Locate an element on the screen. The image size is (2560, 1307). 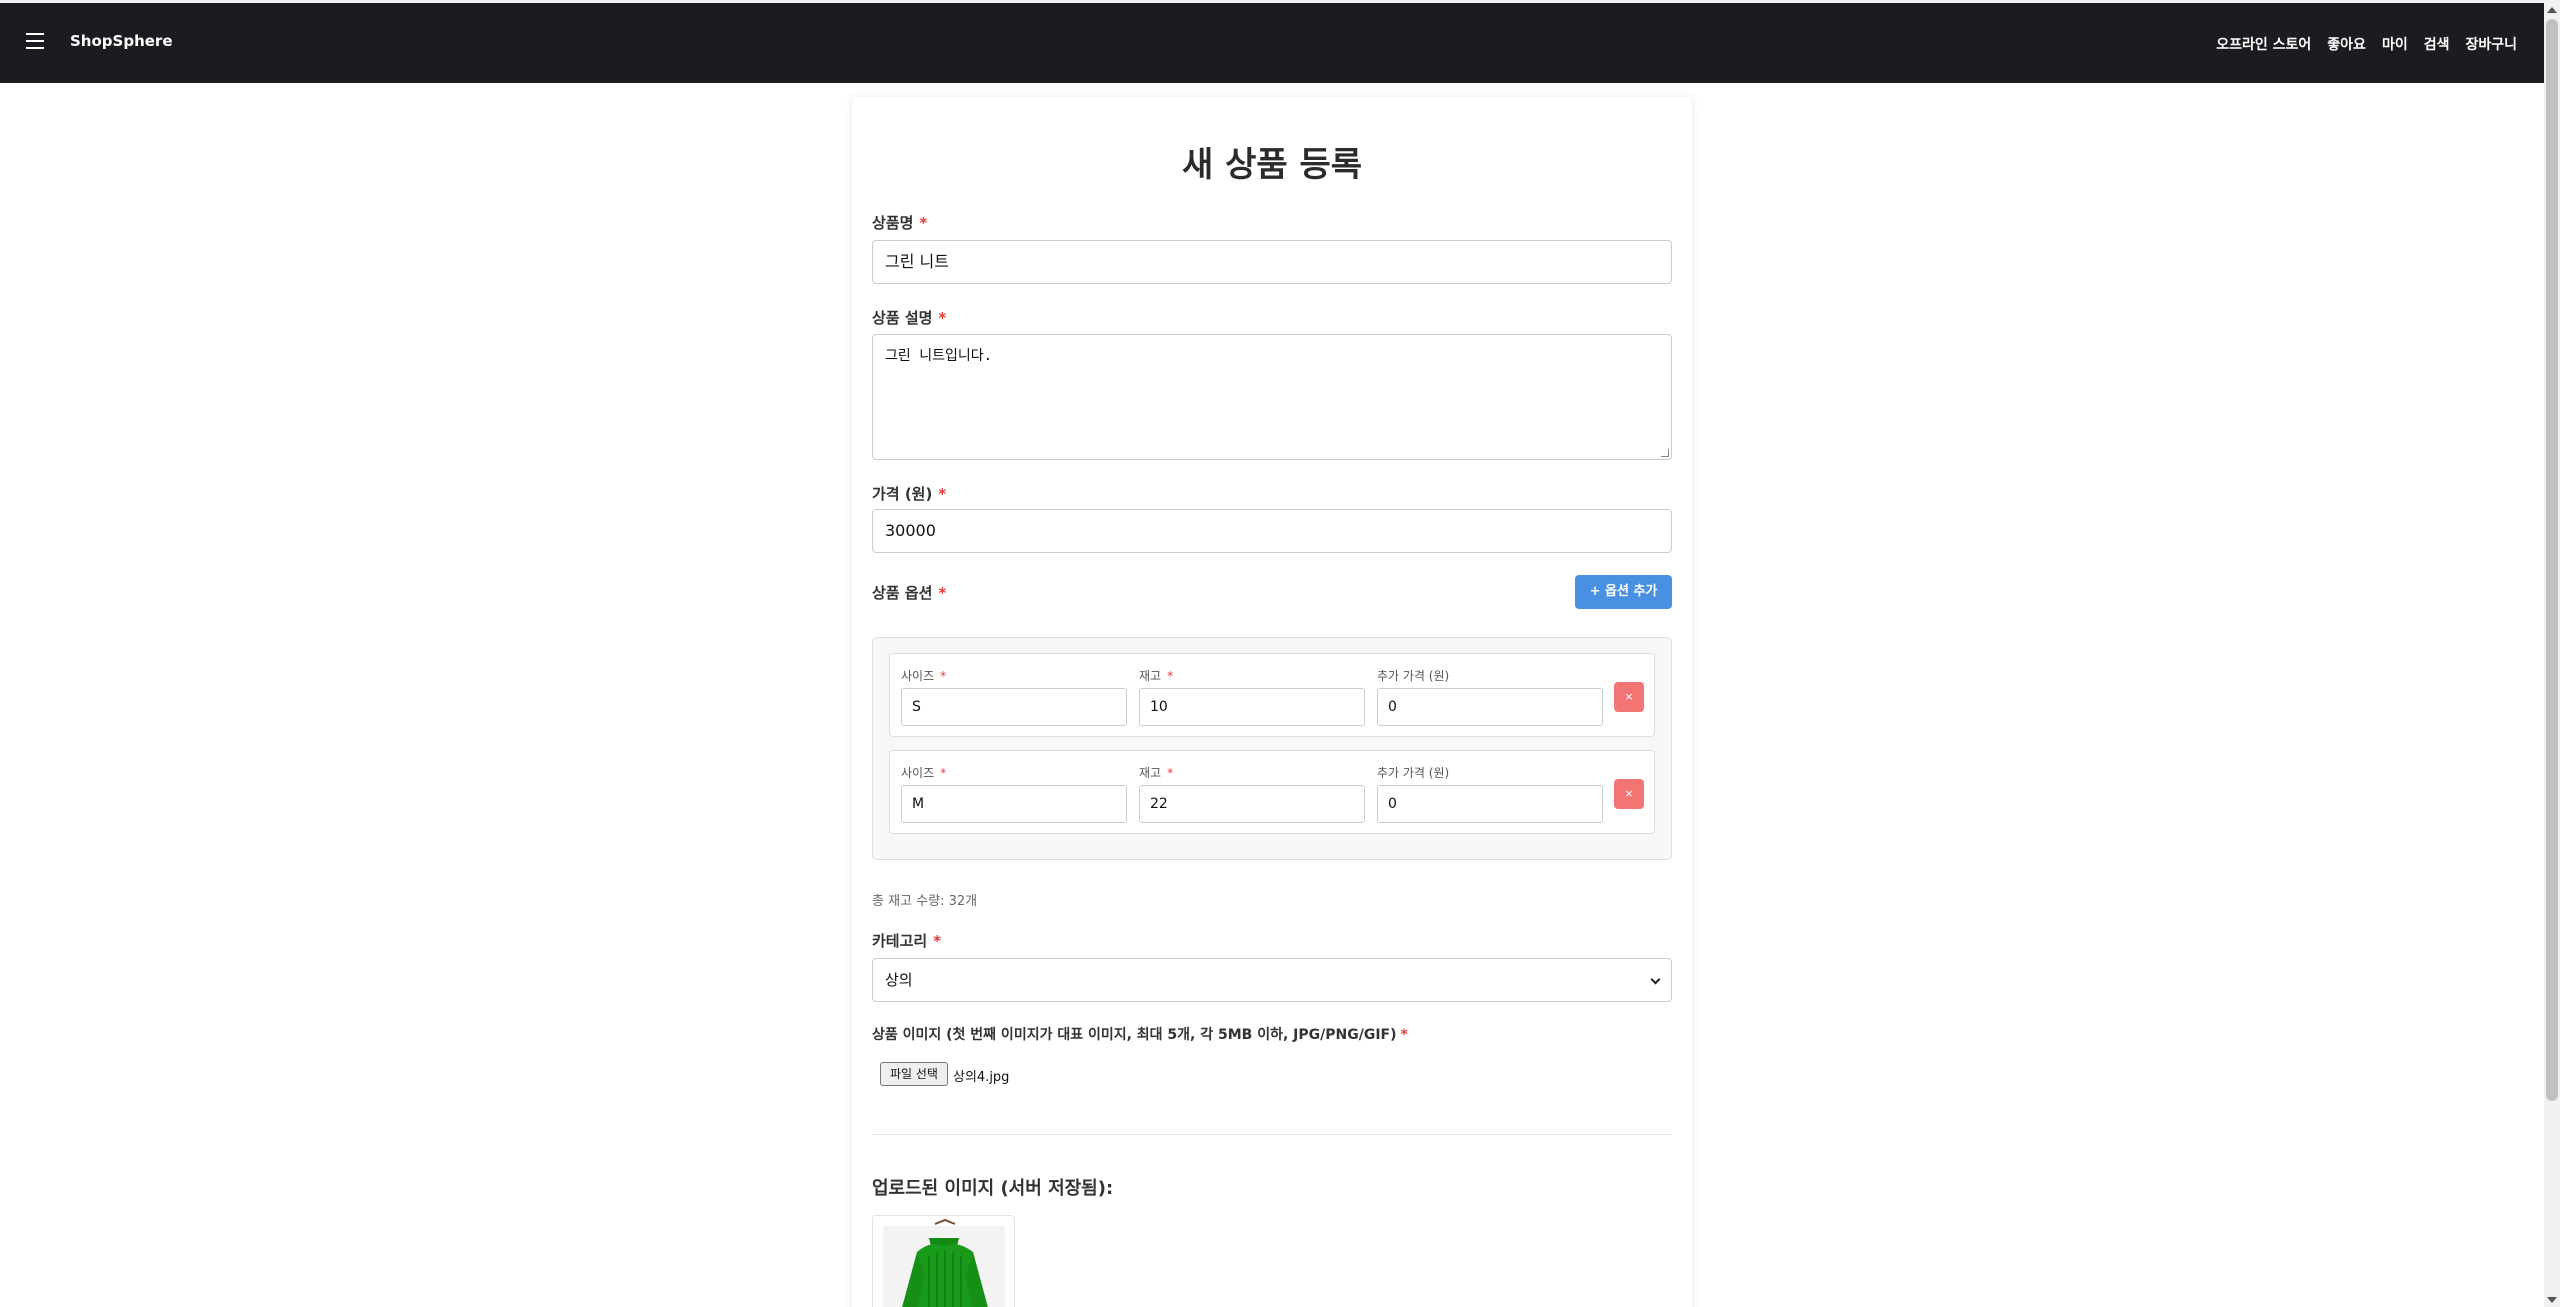
page-scrollbar is located at coordinates (2552, 655).